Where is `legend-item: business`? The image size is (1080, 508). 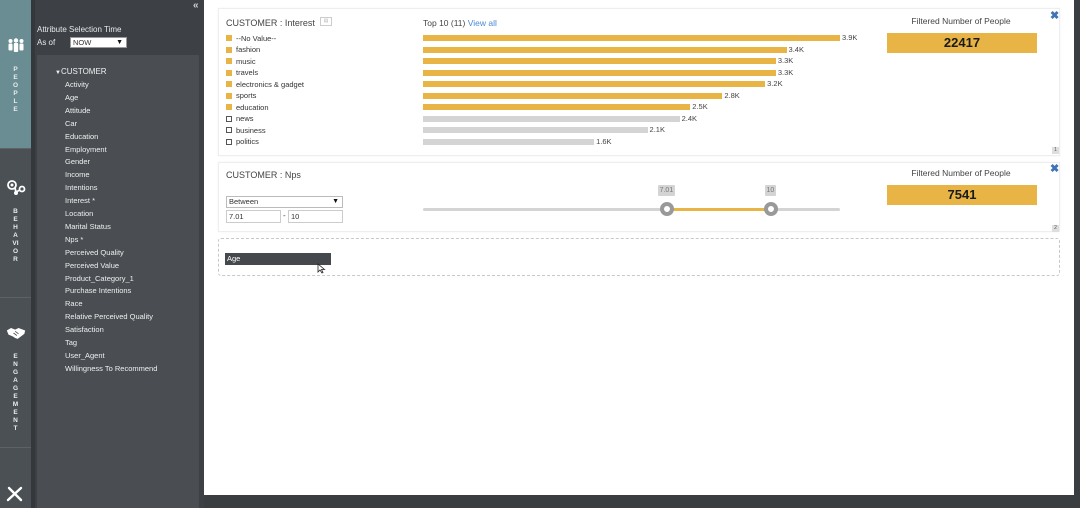
legend-item: business is located at coordinates (246, 130).